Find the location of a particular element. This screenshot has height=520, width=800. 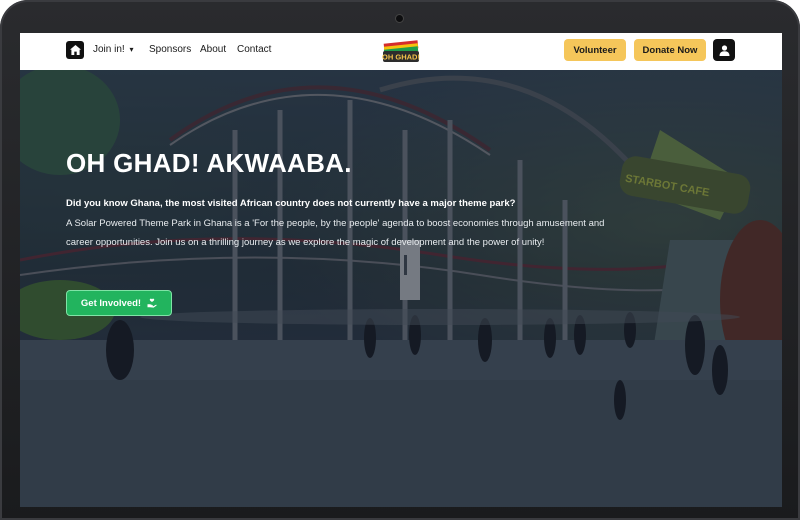

get-involved-label: Get Involved! is located at coordinates (111, 303).